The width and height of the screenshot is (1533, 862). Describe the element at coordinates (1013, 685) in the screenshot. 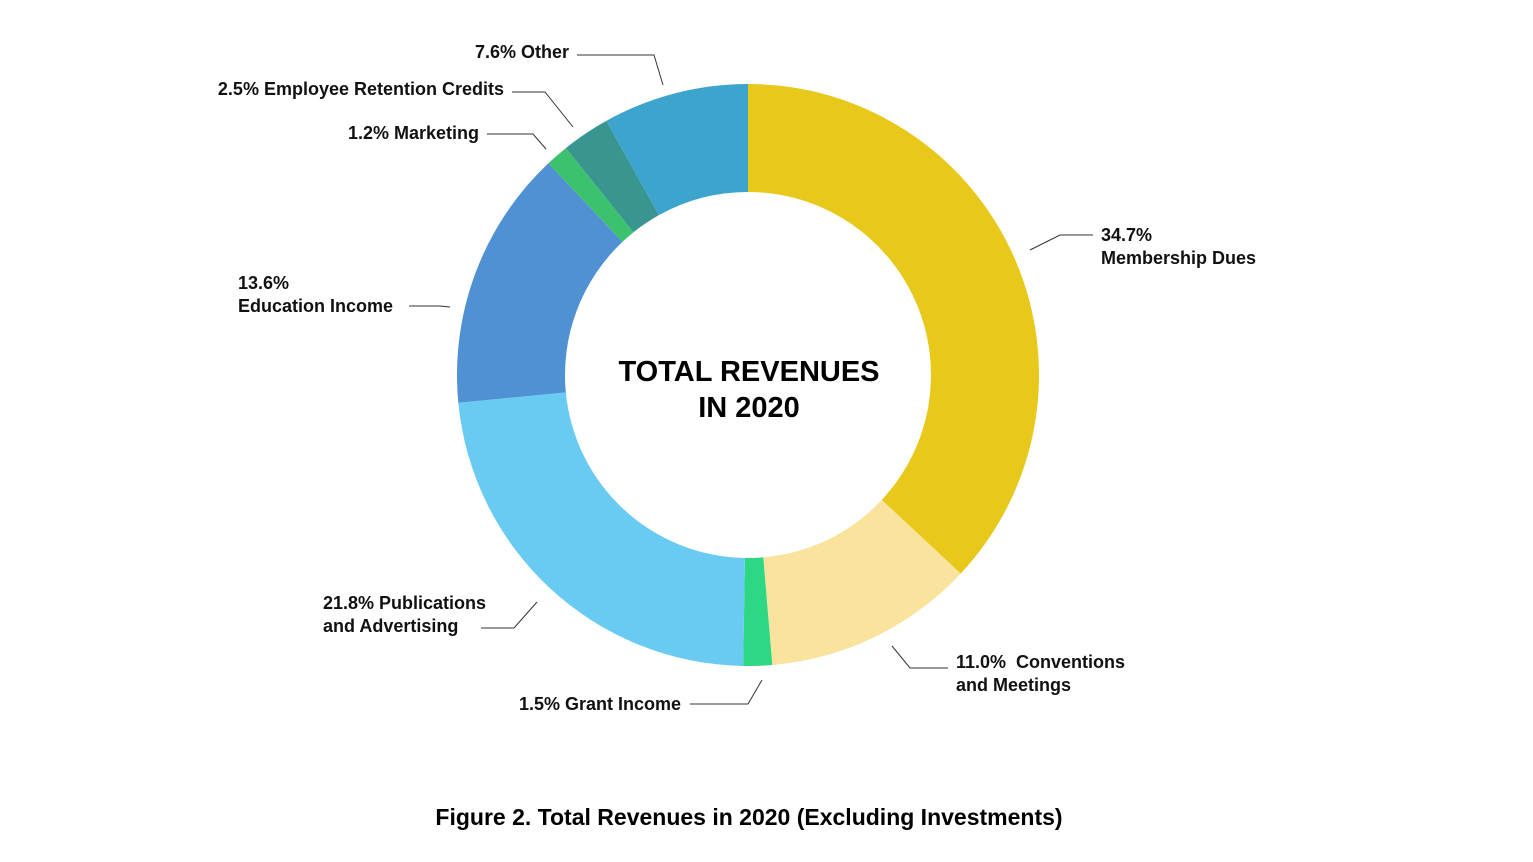

I see `slice-label-line: and Meetings` at that location.